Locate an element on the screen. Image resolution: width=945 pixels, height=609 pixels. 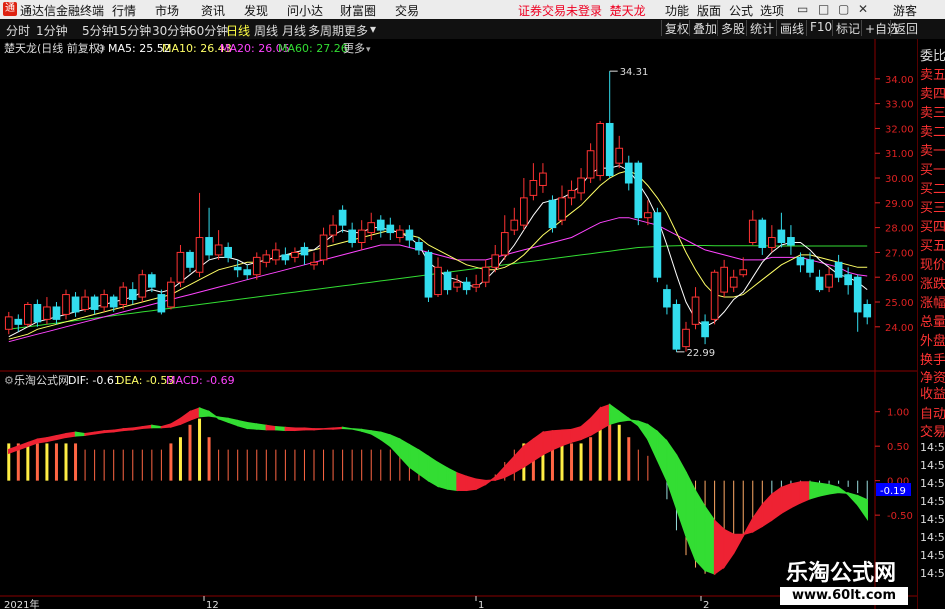
login-user: 游客 is located at coordinates (905, 10).